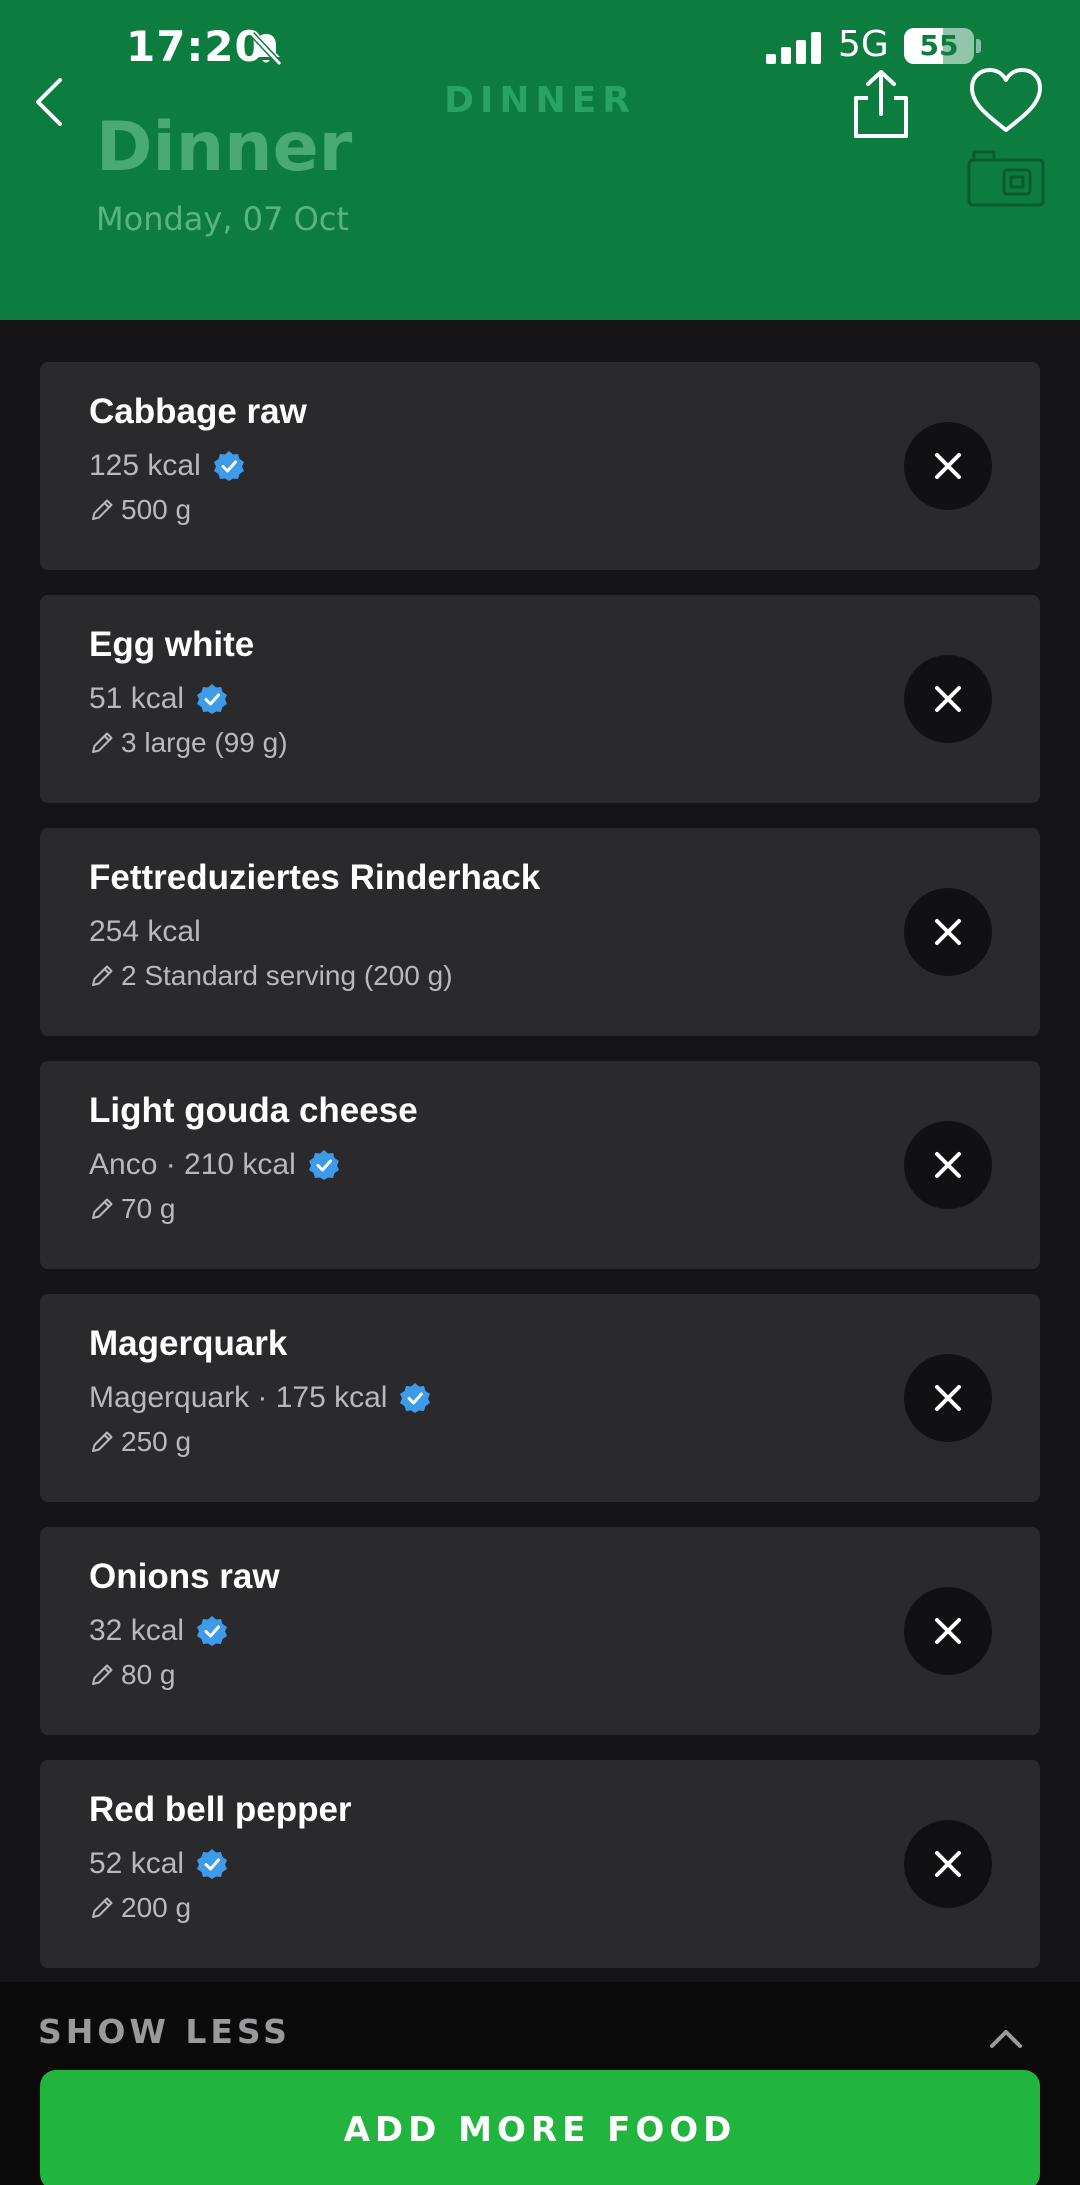 This screenshot has height=2185, width=1080. I want to click on food-portion-row: 80 g, so click(132, 1675).